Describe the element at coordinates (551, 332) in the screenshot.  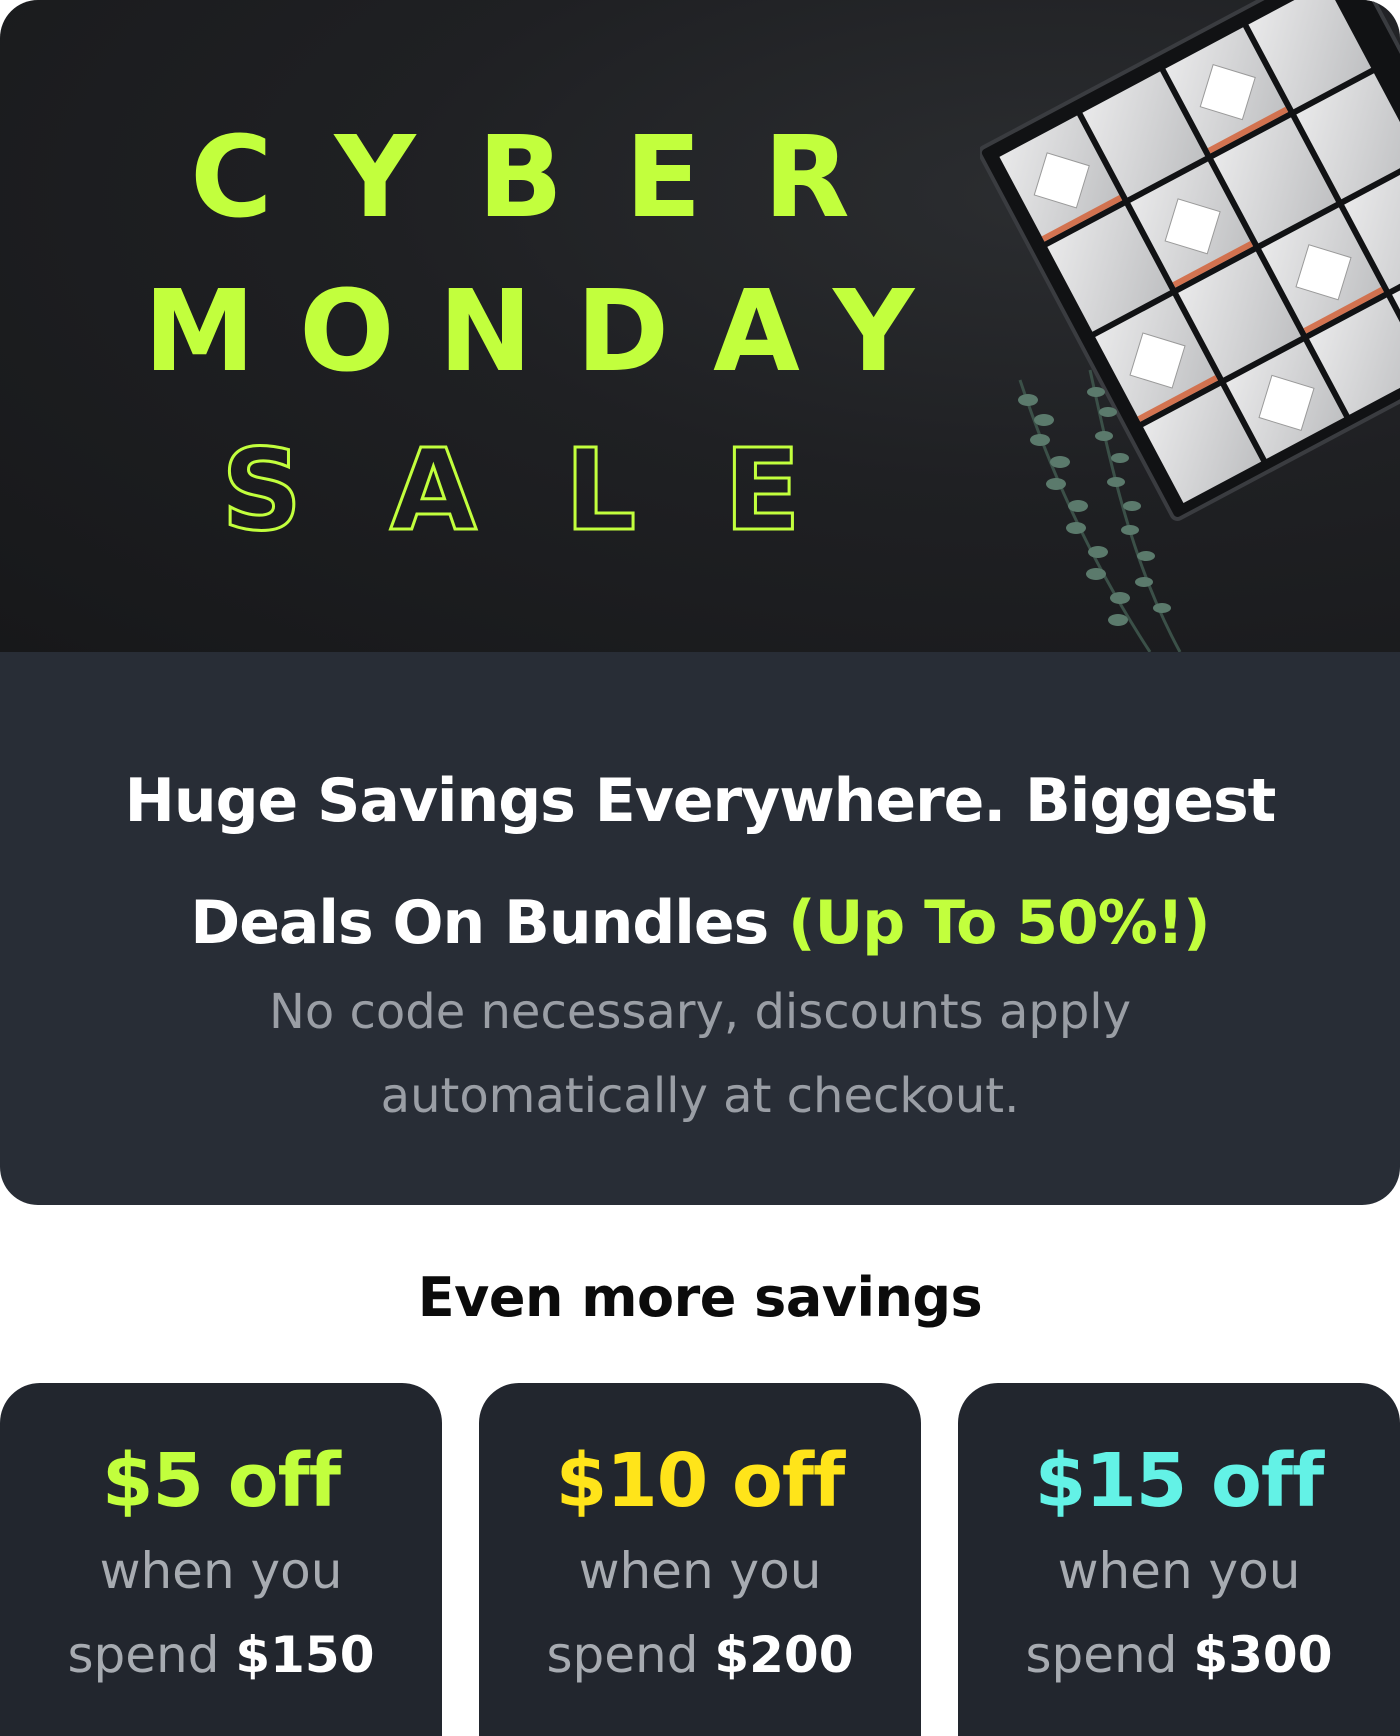
I see `hero-line-monday: MONDAY` at that location.